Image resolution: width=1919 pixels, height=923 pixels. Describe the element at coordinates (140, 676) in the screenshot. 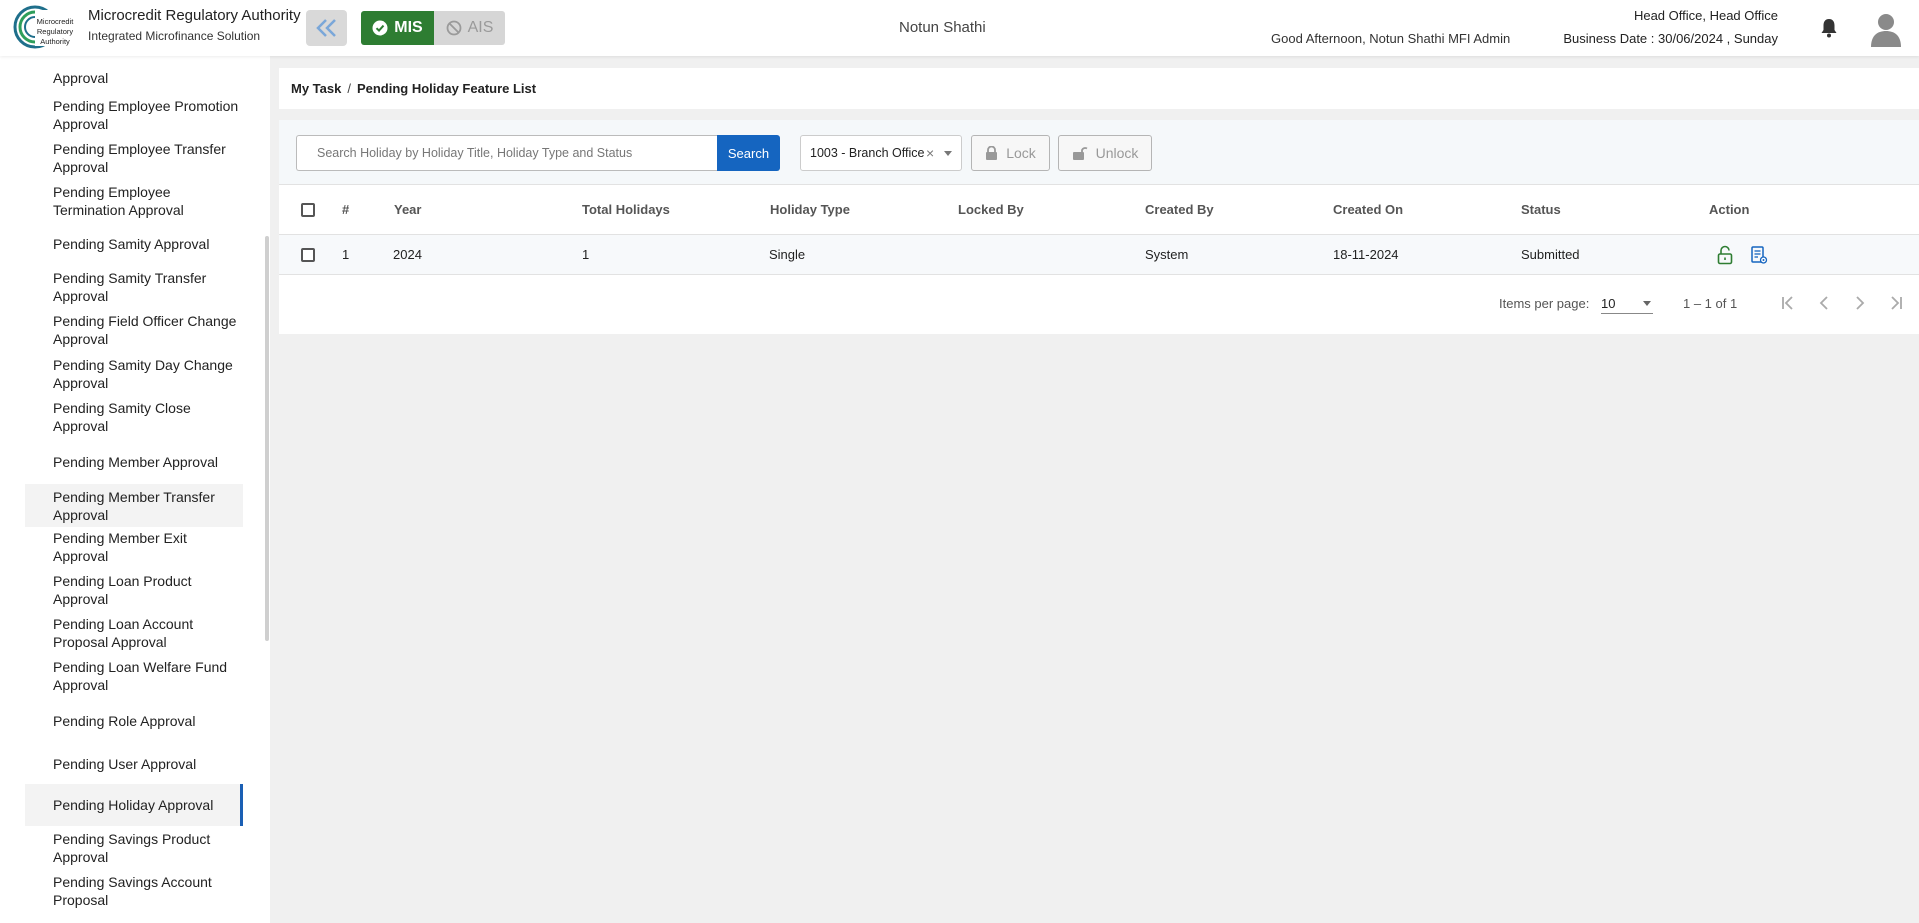

I see `sidebar-item-label: Pending Loan Welfare Fund Approval` at that location.